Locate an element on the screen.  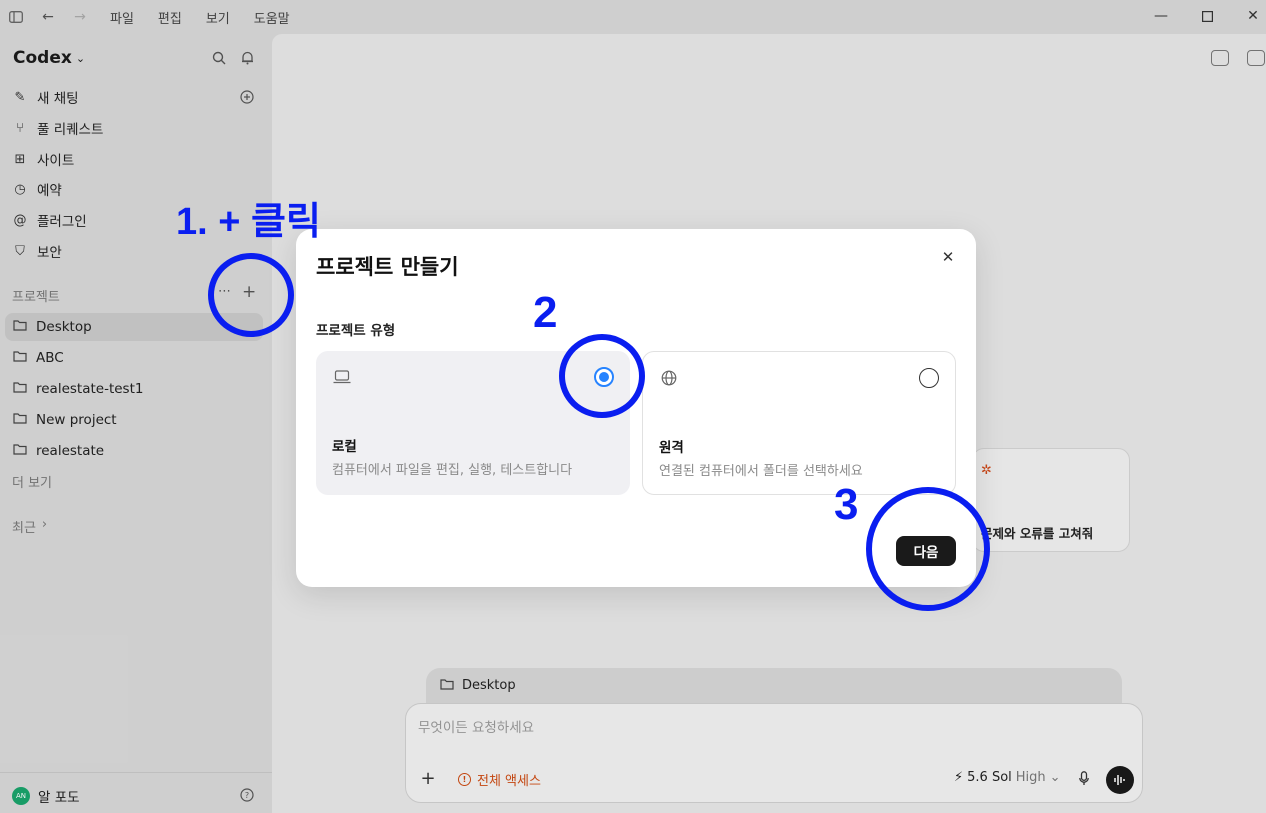
annotation-step2-label: 2 is located at coordinates (545, 312).